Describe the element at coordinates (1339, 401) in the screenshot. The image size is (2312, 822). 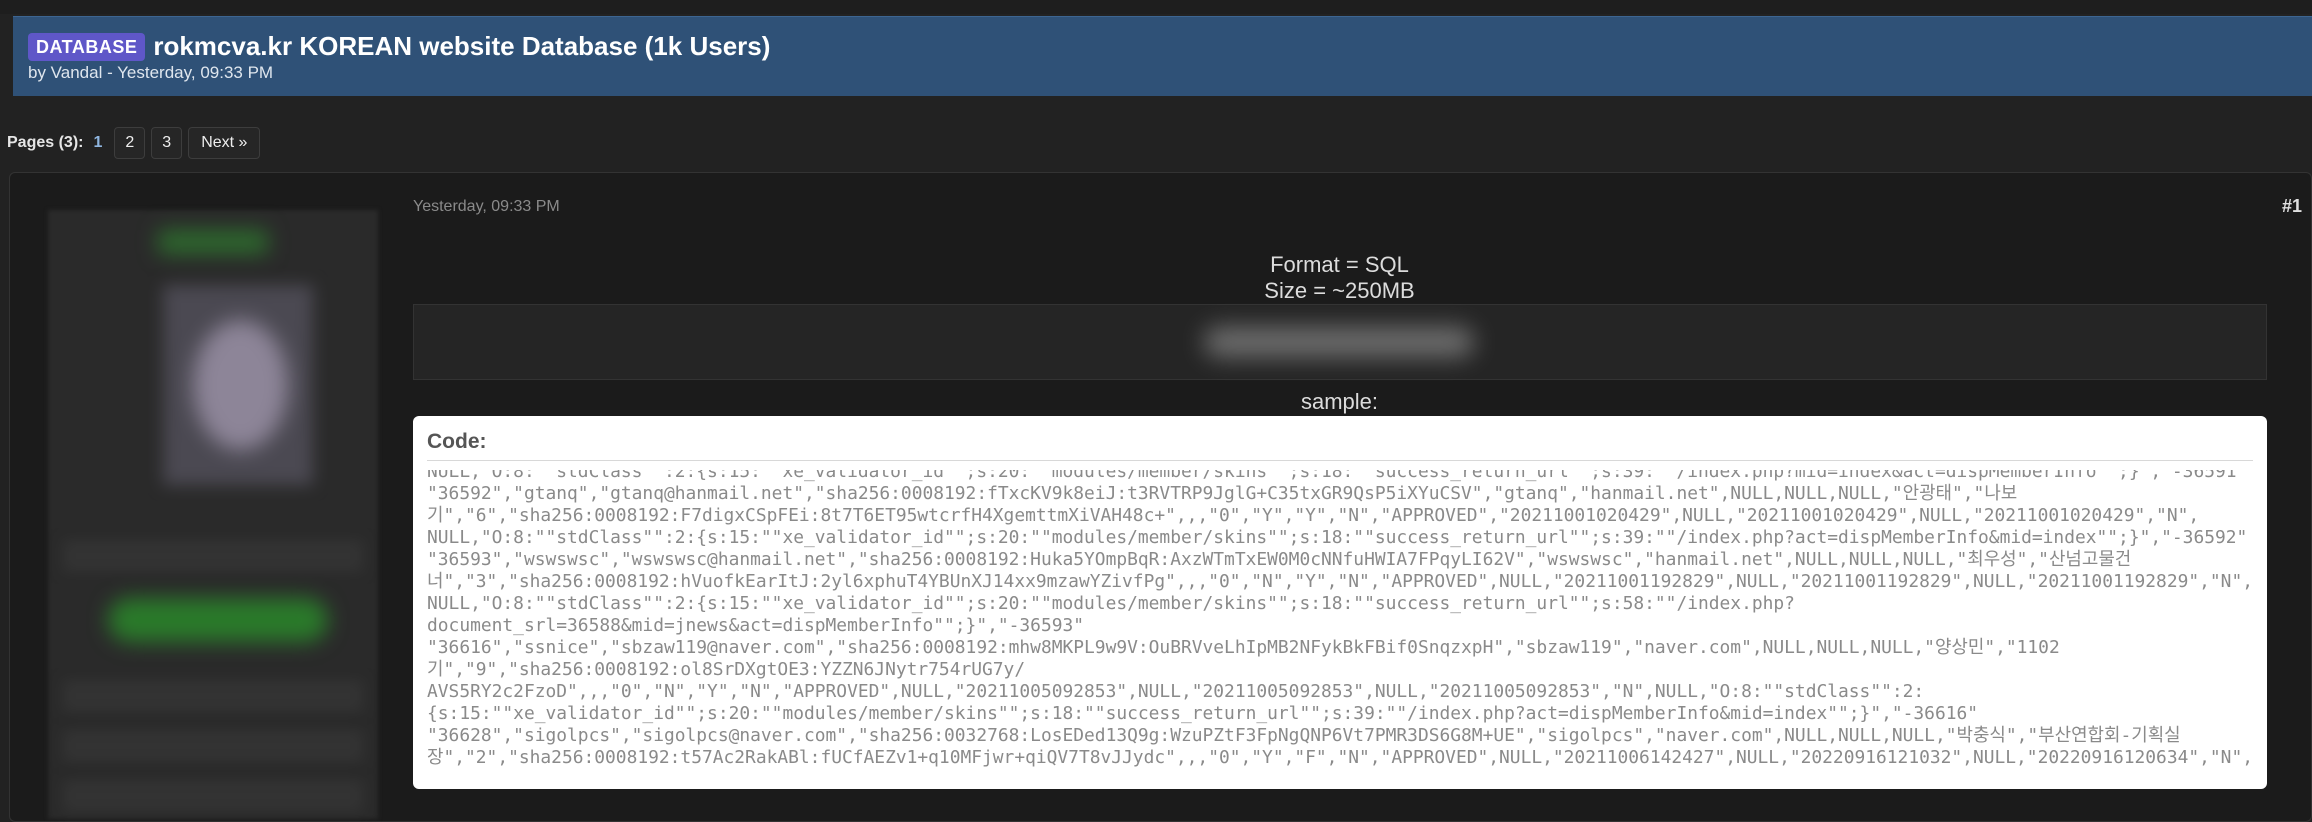
I see `sample-label: sample:` at that location.